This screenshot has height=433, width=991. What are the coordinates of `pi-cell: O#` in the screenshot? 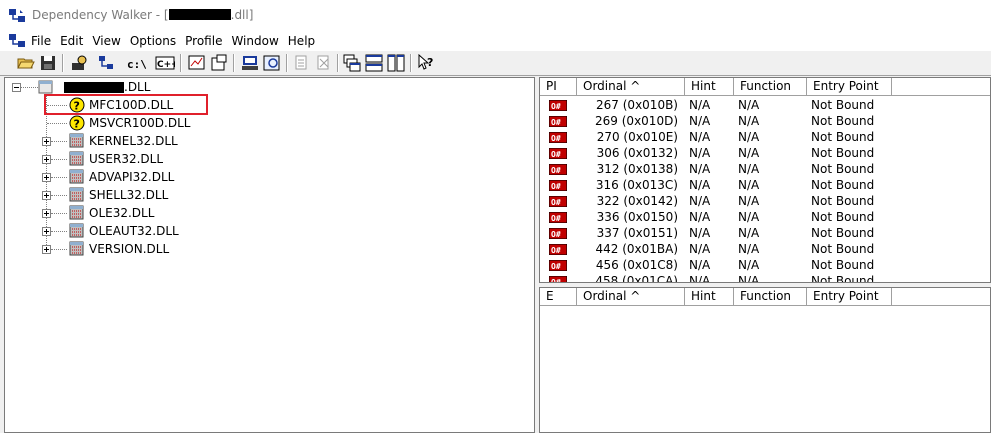 It's located at (558, 121).